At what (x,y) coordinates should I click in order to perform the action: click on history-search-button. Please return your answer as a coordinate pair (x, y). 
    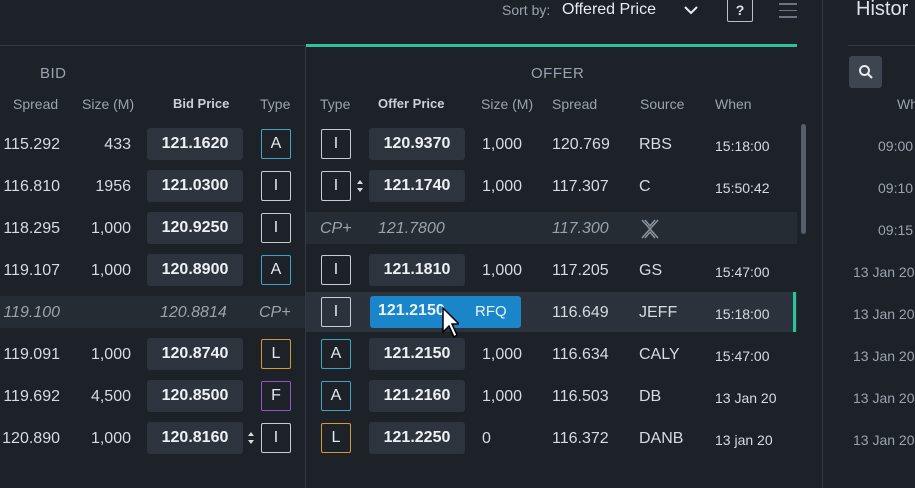
    Looking at the image, I should click on (865, 72).